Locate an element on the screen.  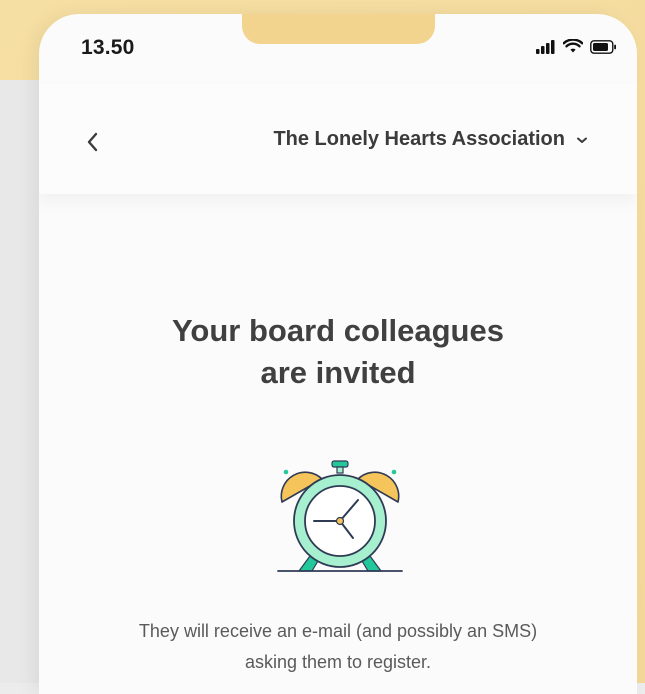
title-line-1: Your board colleagues is located at coordinates (338, 330).